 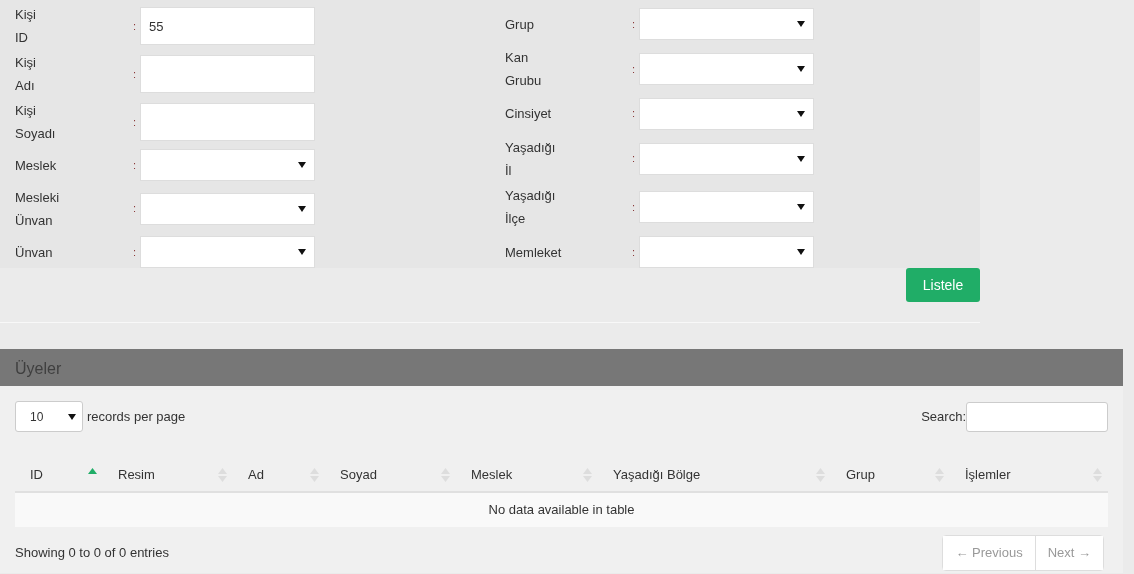 What do you see at coordinates (25, 75) in the screenshot?
I see `field-label: Kişi Adı` at bounding box center [25, 75].